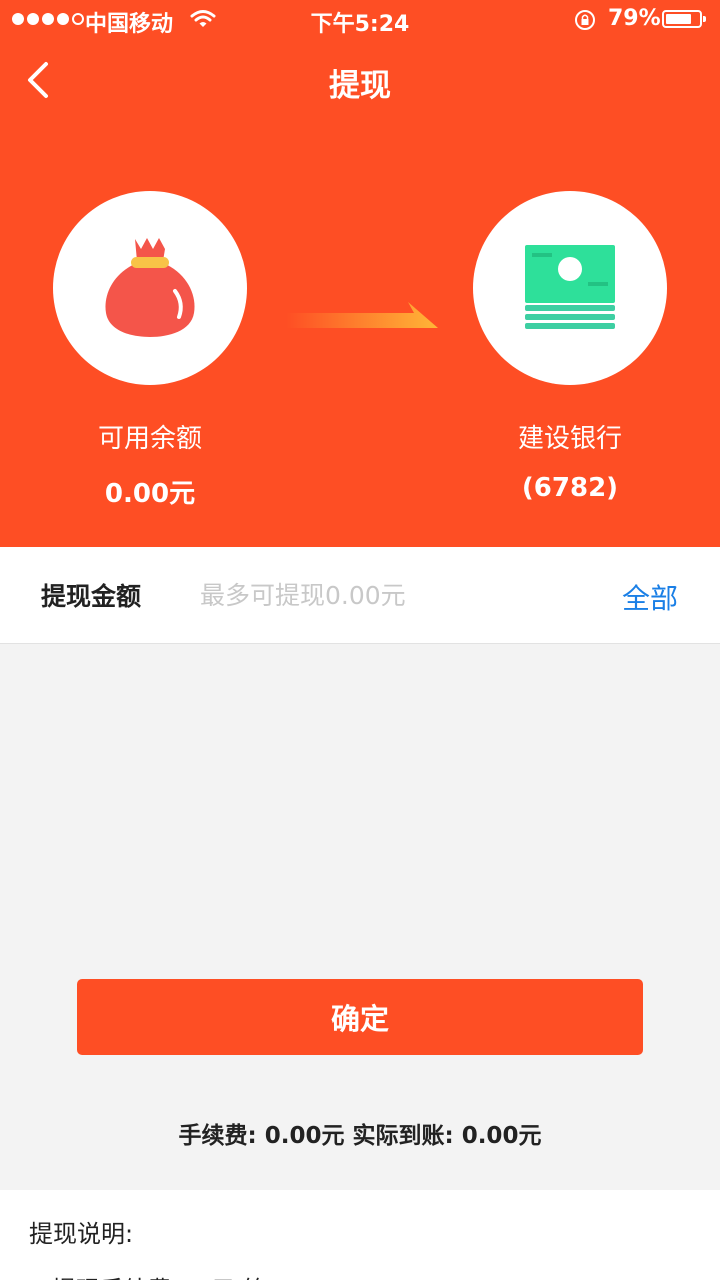 The image size is (720, 1280). Describe the element at coordinates (360, 20) in the screenshot. I see `status-bar: 中国移动 下午5:24 79%` at that location.